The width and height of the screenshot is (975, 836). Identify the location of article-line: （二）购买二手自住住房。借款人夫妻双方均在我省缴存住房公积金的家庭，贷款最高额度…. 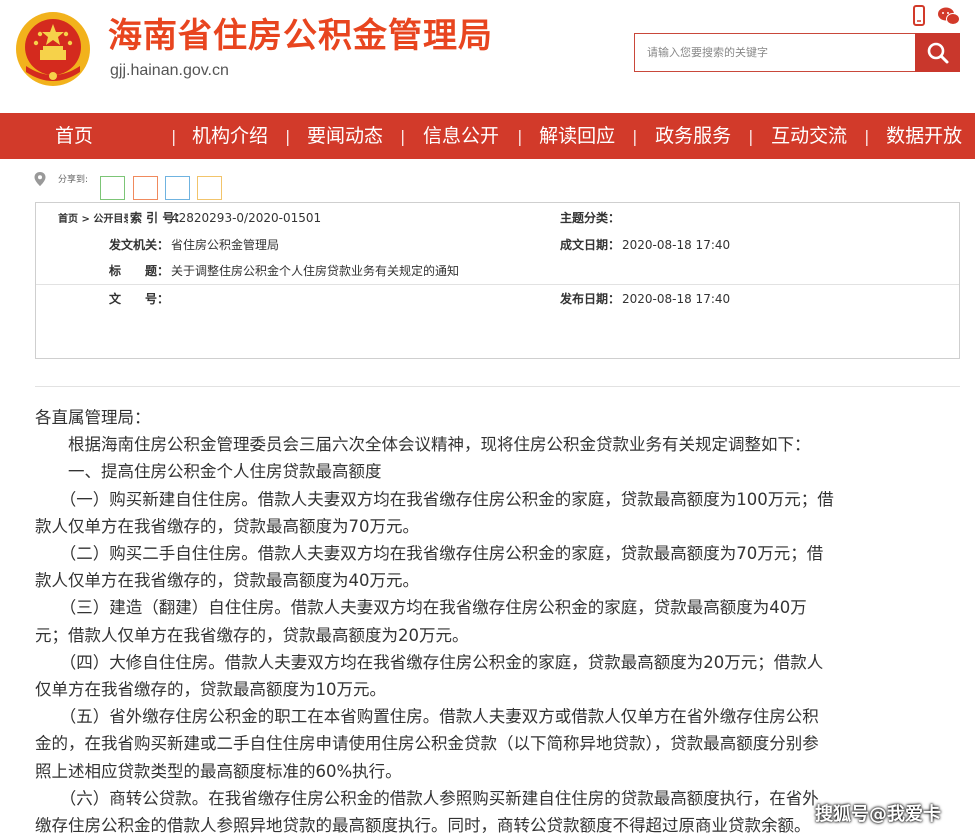
(429, 554).